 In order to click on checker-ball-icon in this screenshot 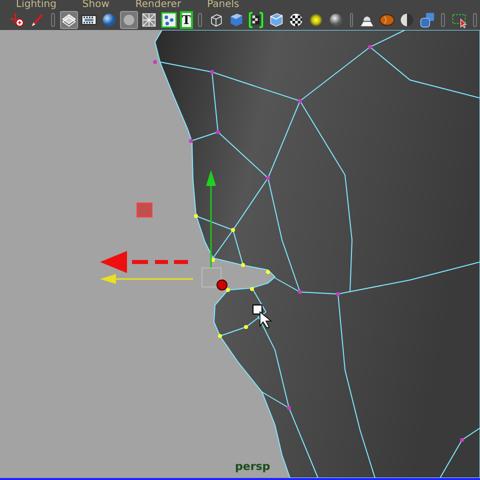, I will do `click(296, 20)`.